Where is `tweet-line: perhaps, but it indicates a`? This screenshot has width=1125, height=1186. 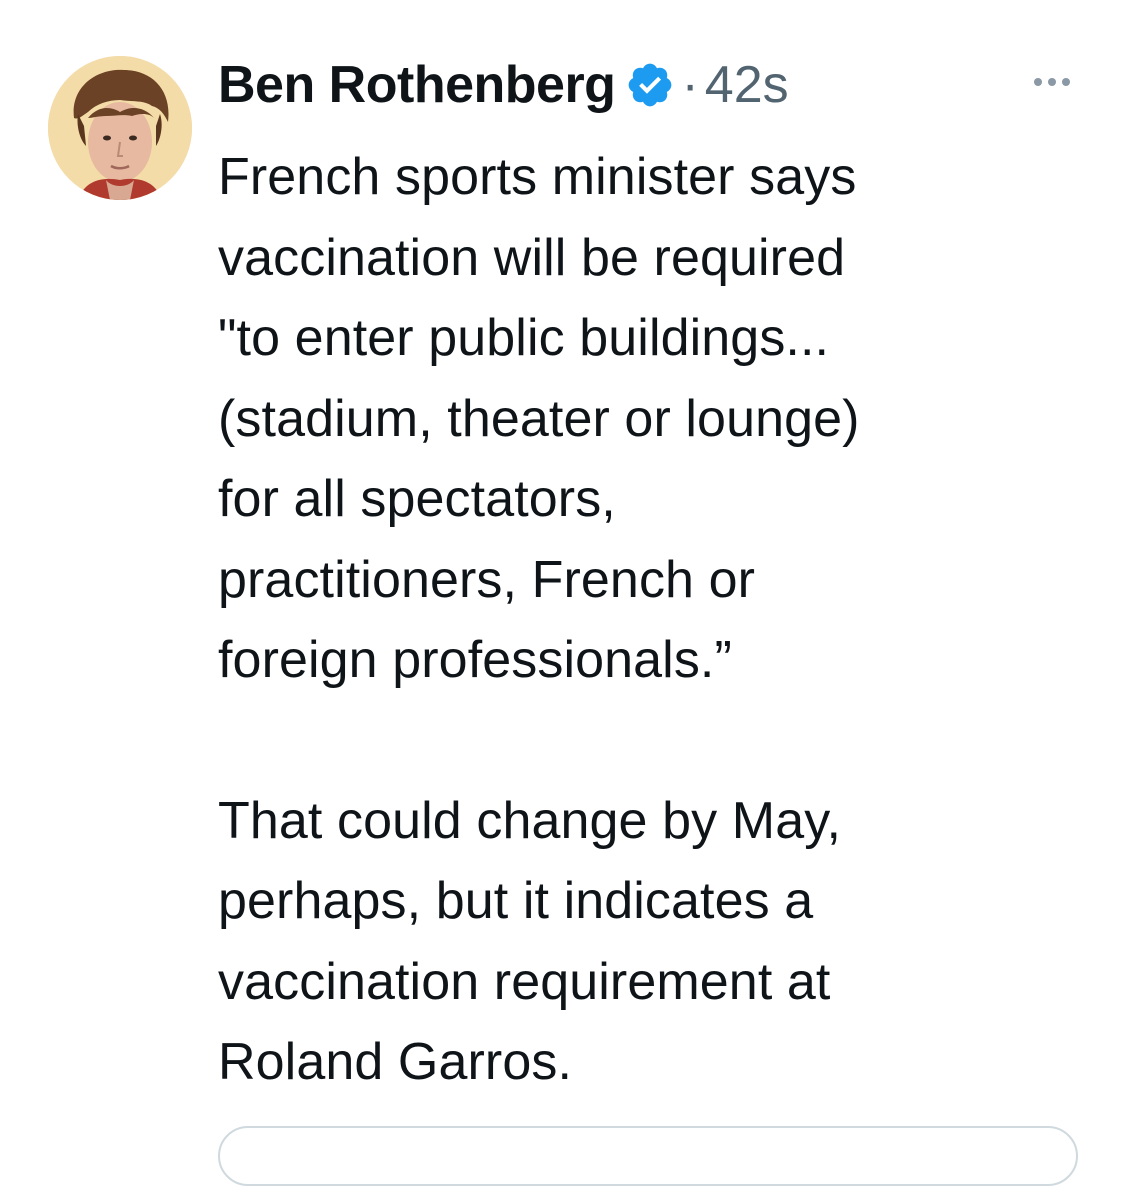 tweet-line: perhaps, but it indicates a is located at coordinates (516, 901).